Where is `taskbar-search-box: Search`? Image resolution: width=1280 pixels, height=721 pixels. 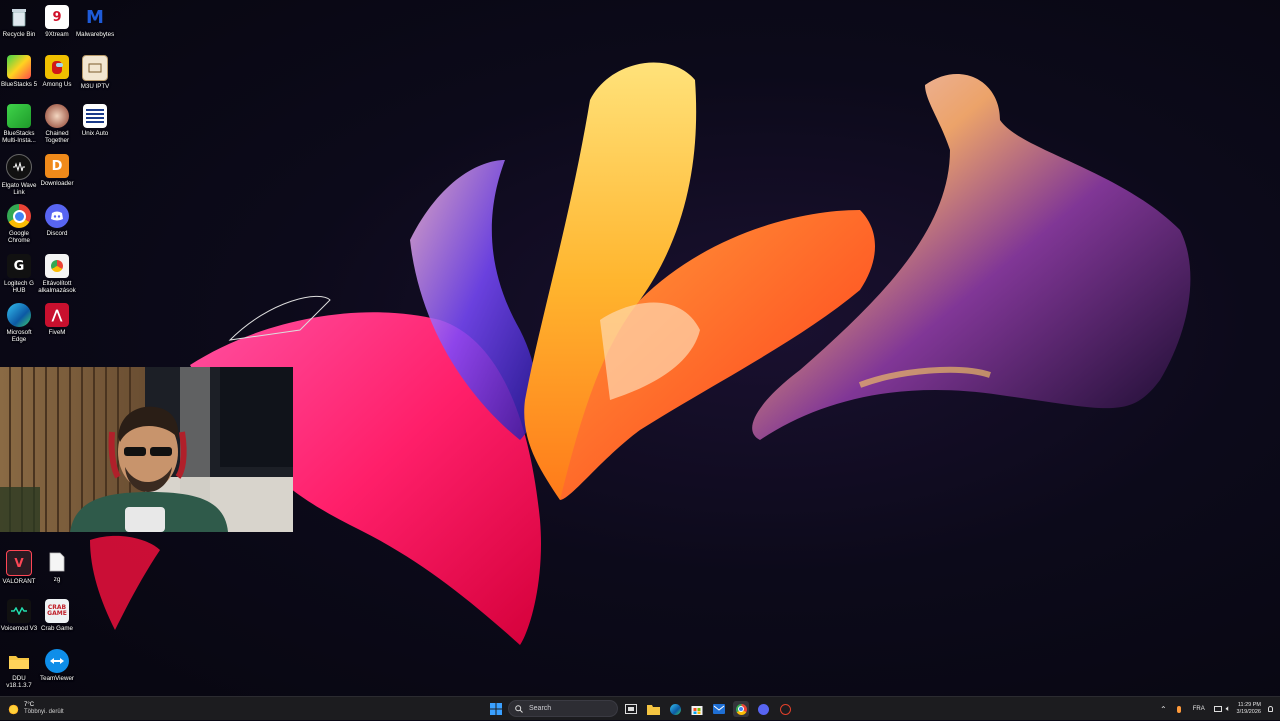 taskbar-search-box: Search is located at coordinates (563, 708).